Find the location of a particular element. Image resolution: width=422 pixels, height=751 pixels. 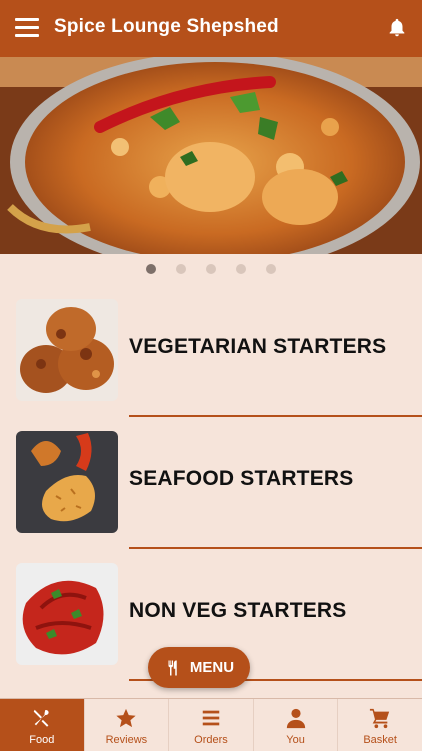

menu-button-label: MENU is located at coordinates (212, 667).